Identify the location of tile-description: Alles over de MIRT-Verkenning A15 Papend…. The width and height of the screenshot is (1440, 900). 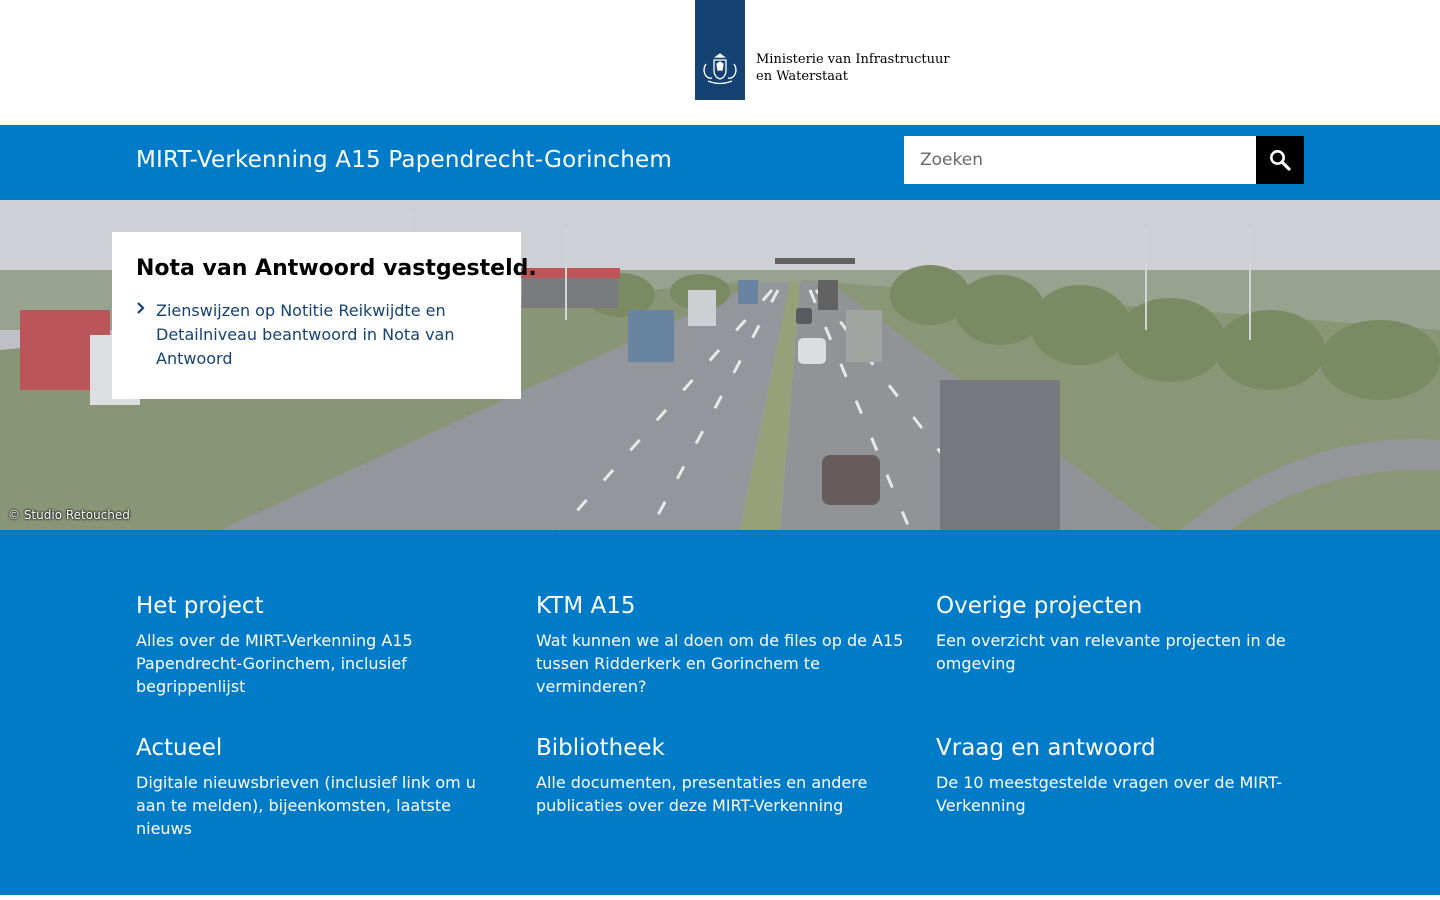
(274, 663).